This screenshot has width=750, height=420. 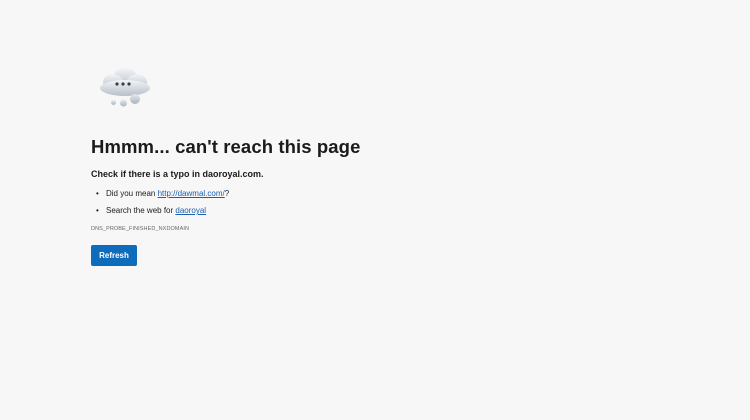 What do you see at coordinates (114, 255) in the screenshot?
I see `refresh-button: Refresh` at bounding box center [114, 255].